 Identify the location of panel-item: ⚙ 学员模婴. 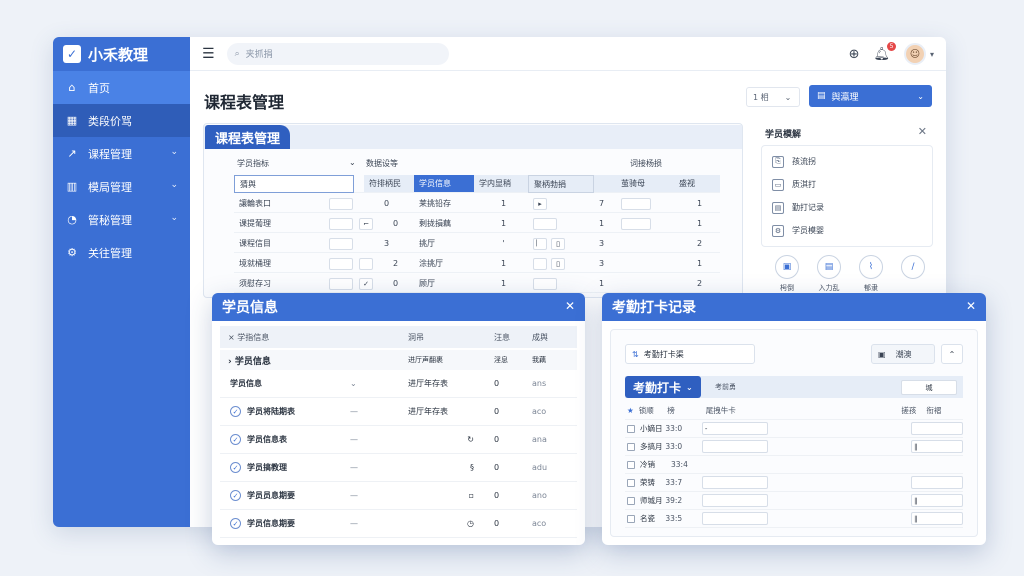
(847, 230).